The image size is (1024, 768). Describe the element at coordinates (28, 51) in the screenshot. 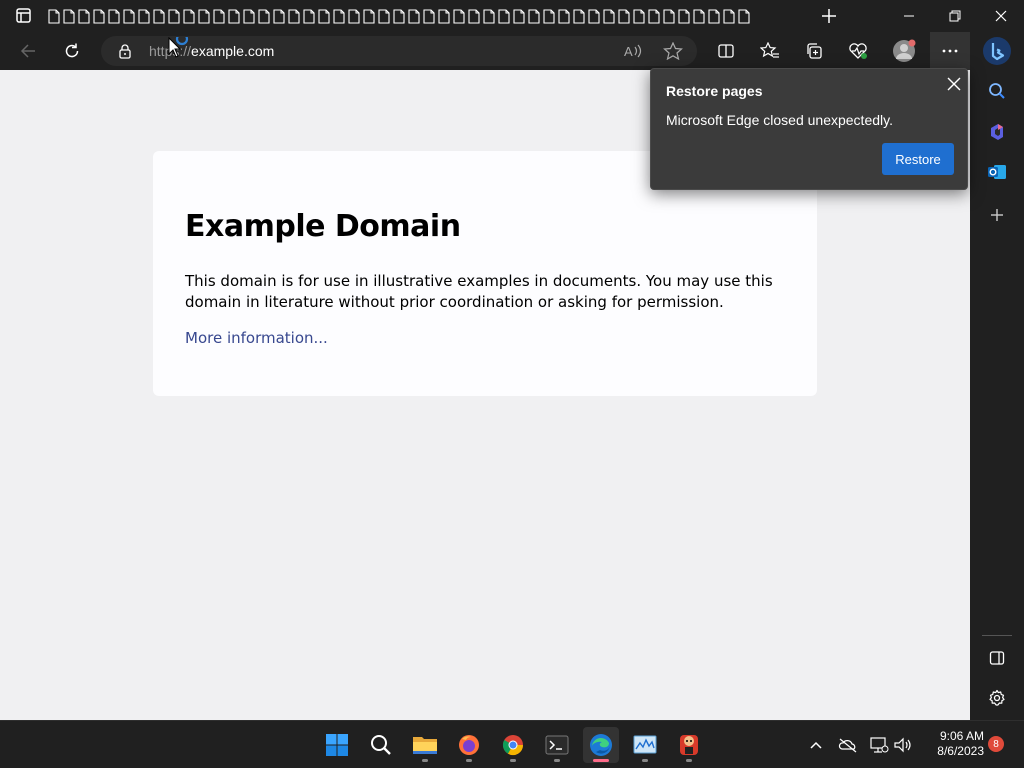

I see `back-button` at that location.